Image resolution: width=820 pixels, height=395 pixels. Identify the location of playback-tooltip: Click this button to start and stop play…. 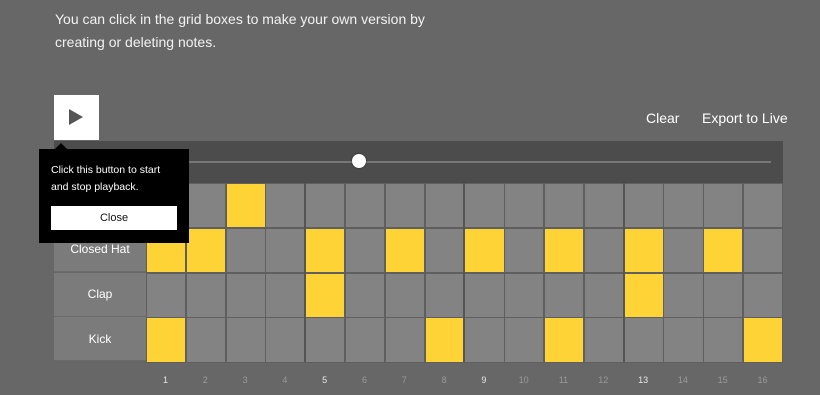
(114, 193).